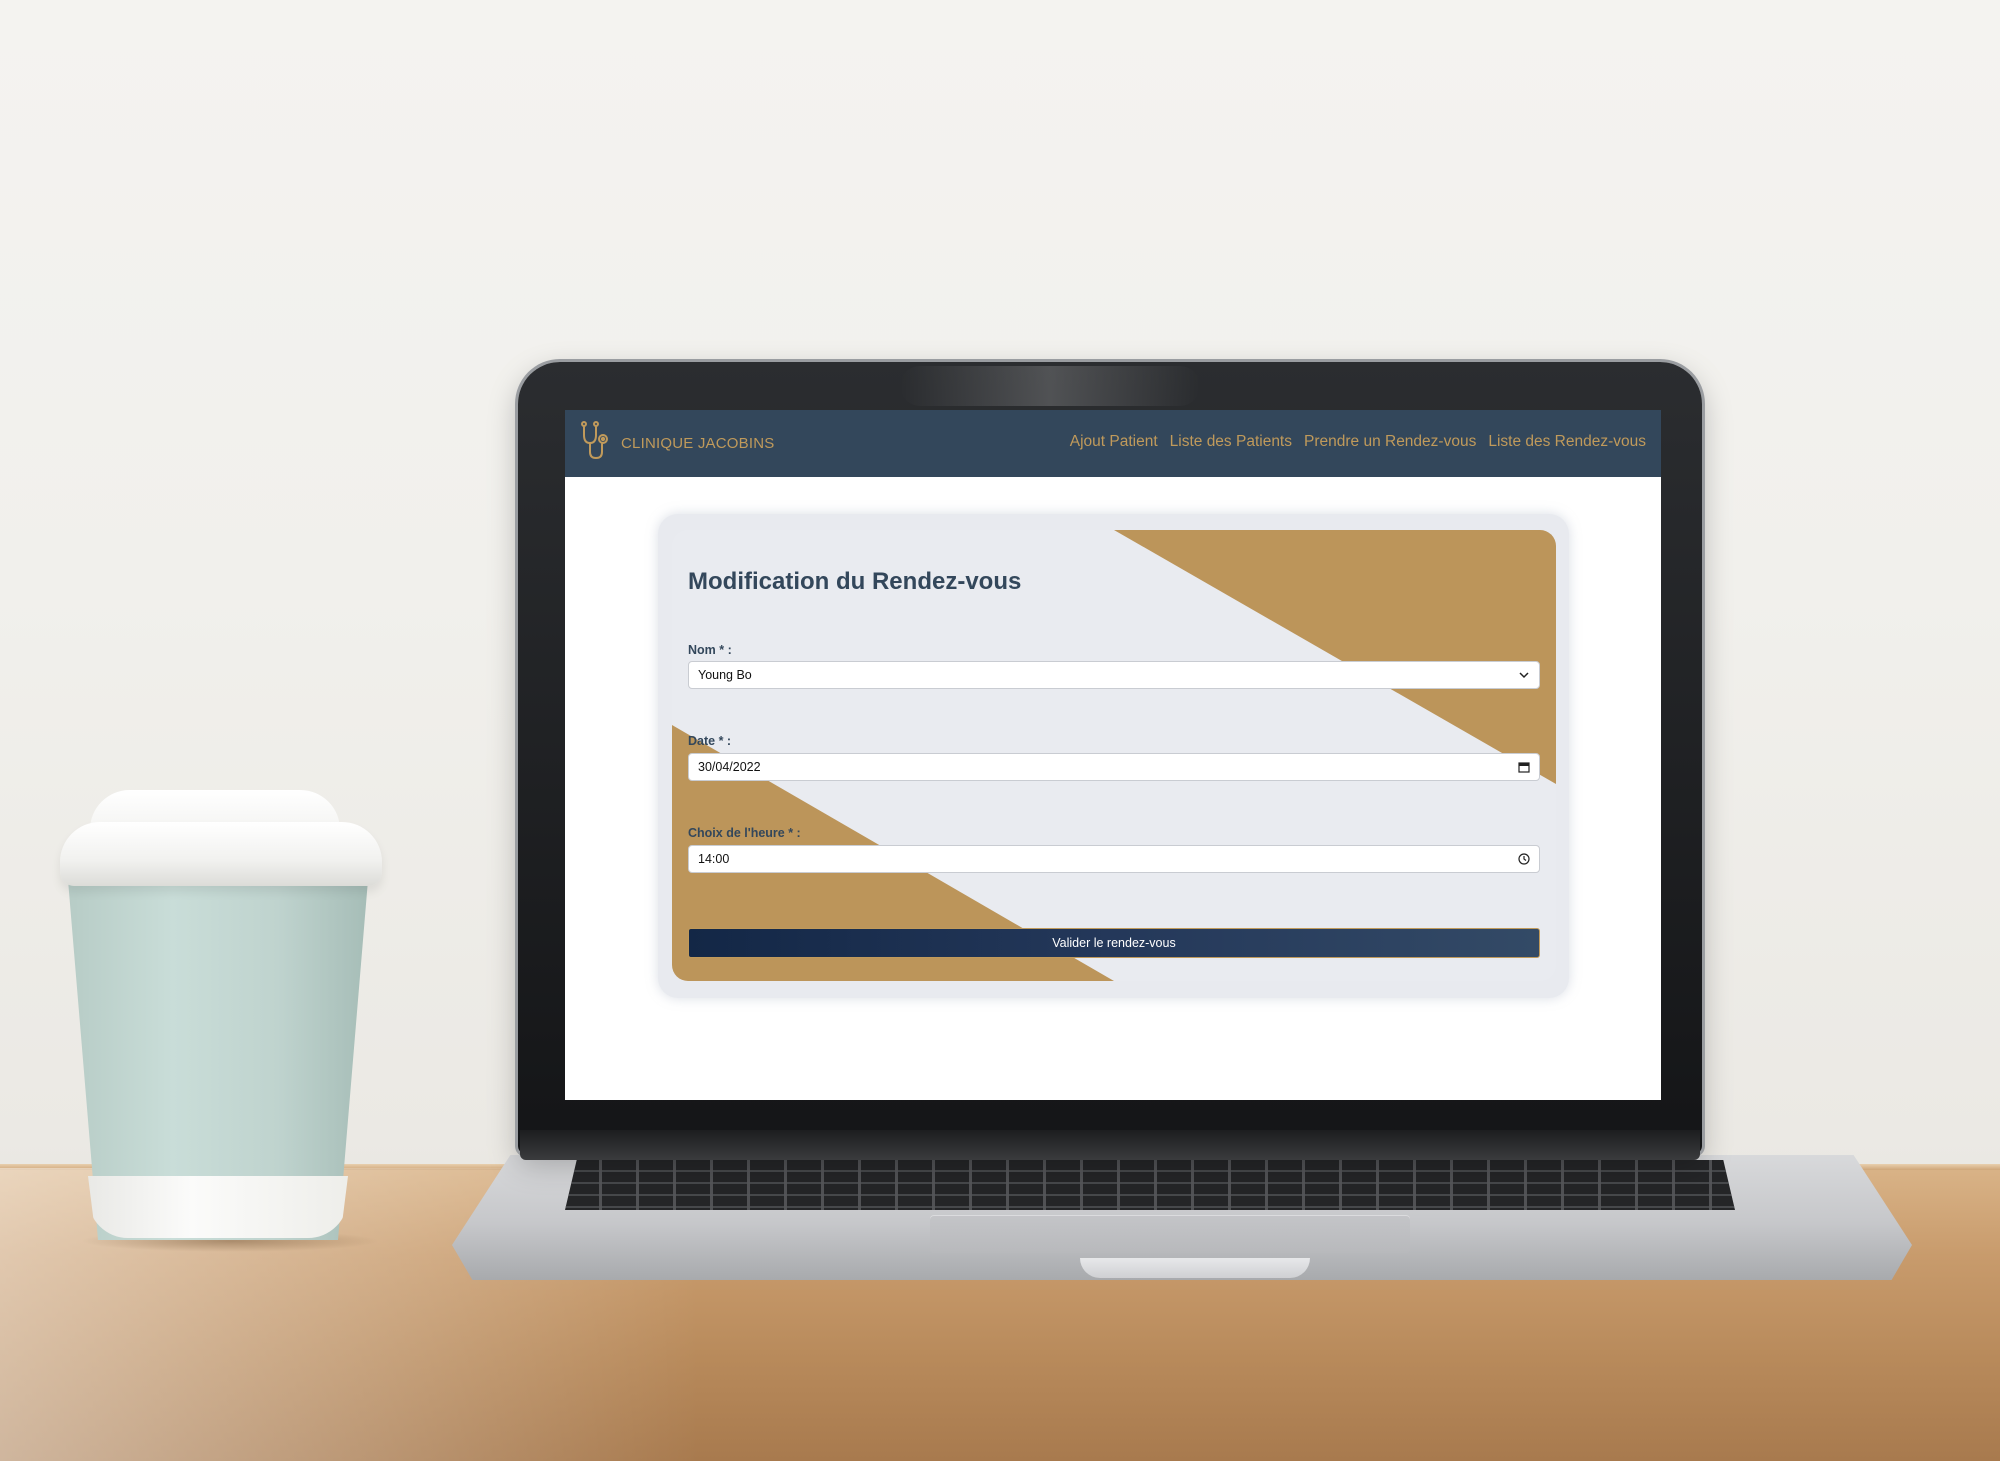  What do you see at coordinates (714, 859) in the screenshot?
I see `time-value: 14:00` at bounding box center [714, 859].